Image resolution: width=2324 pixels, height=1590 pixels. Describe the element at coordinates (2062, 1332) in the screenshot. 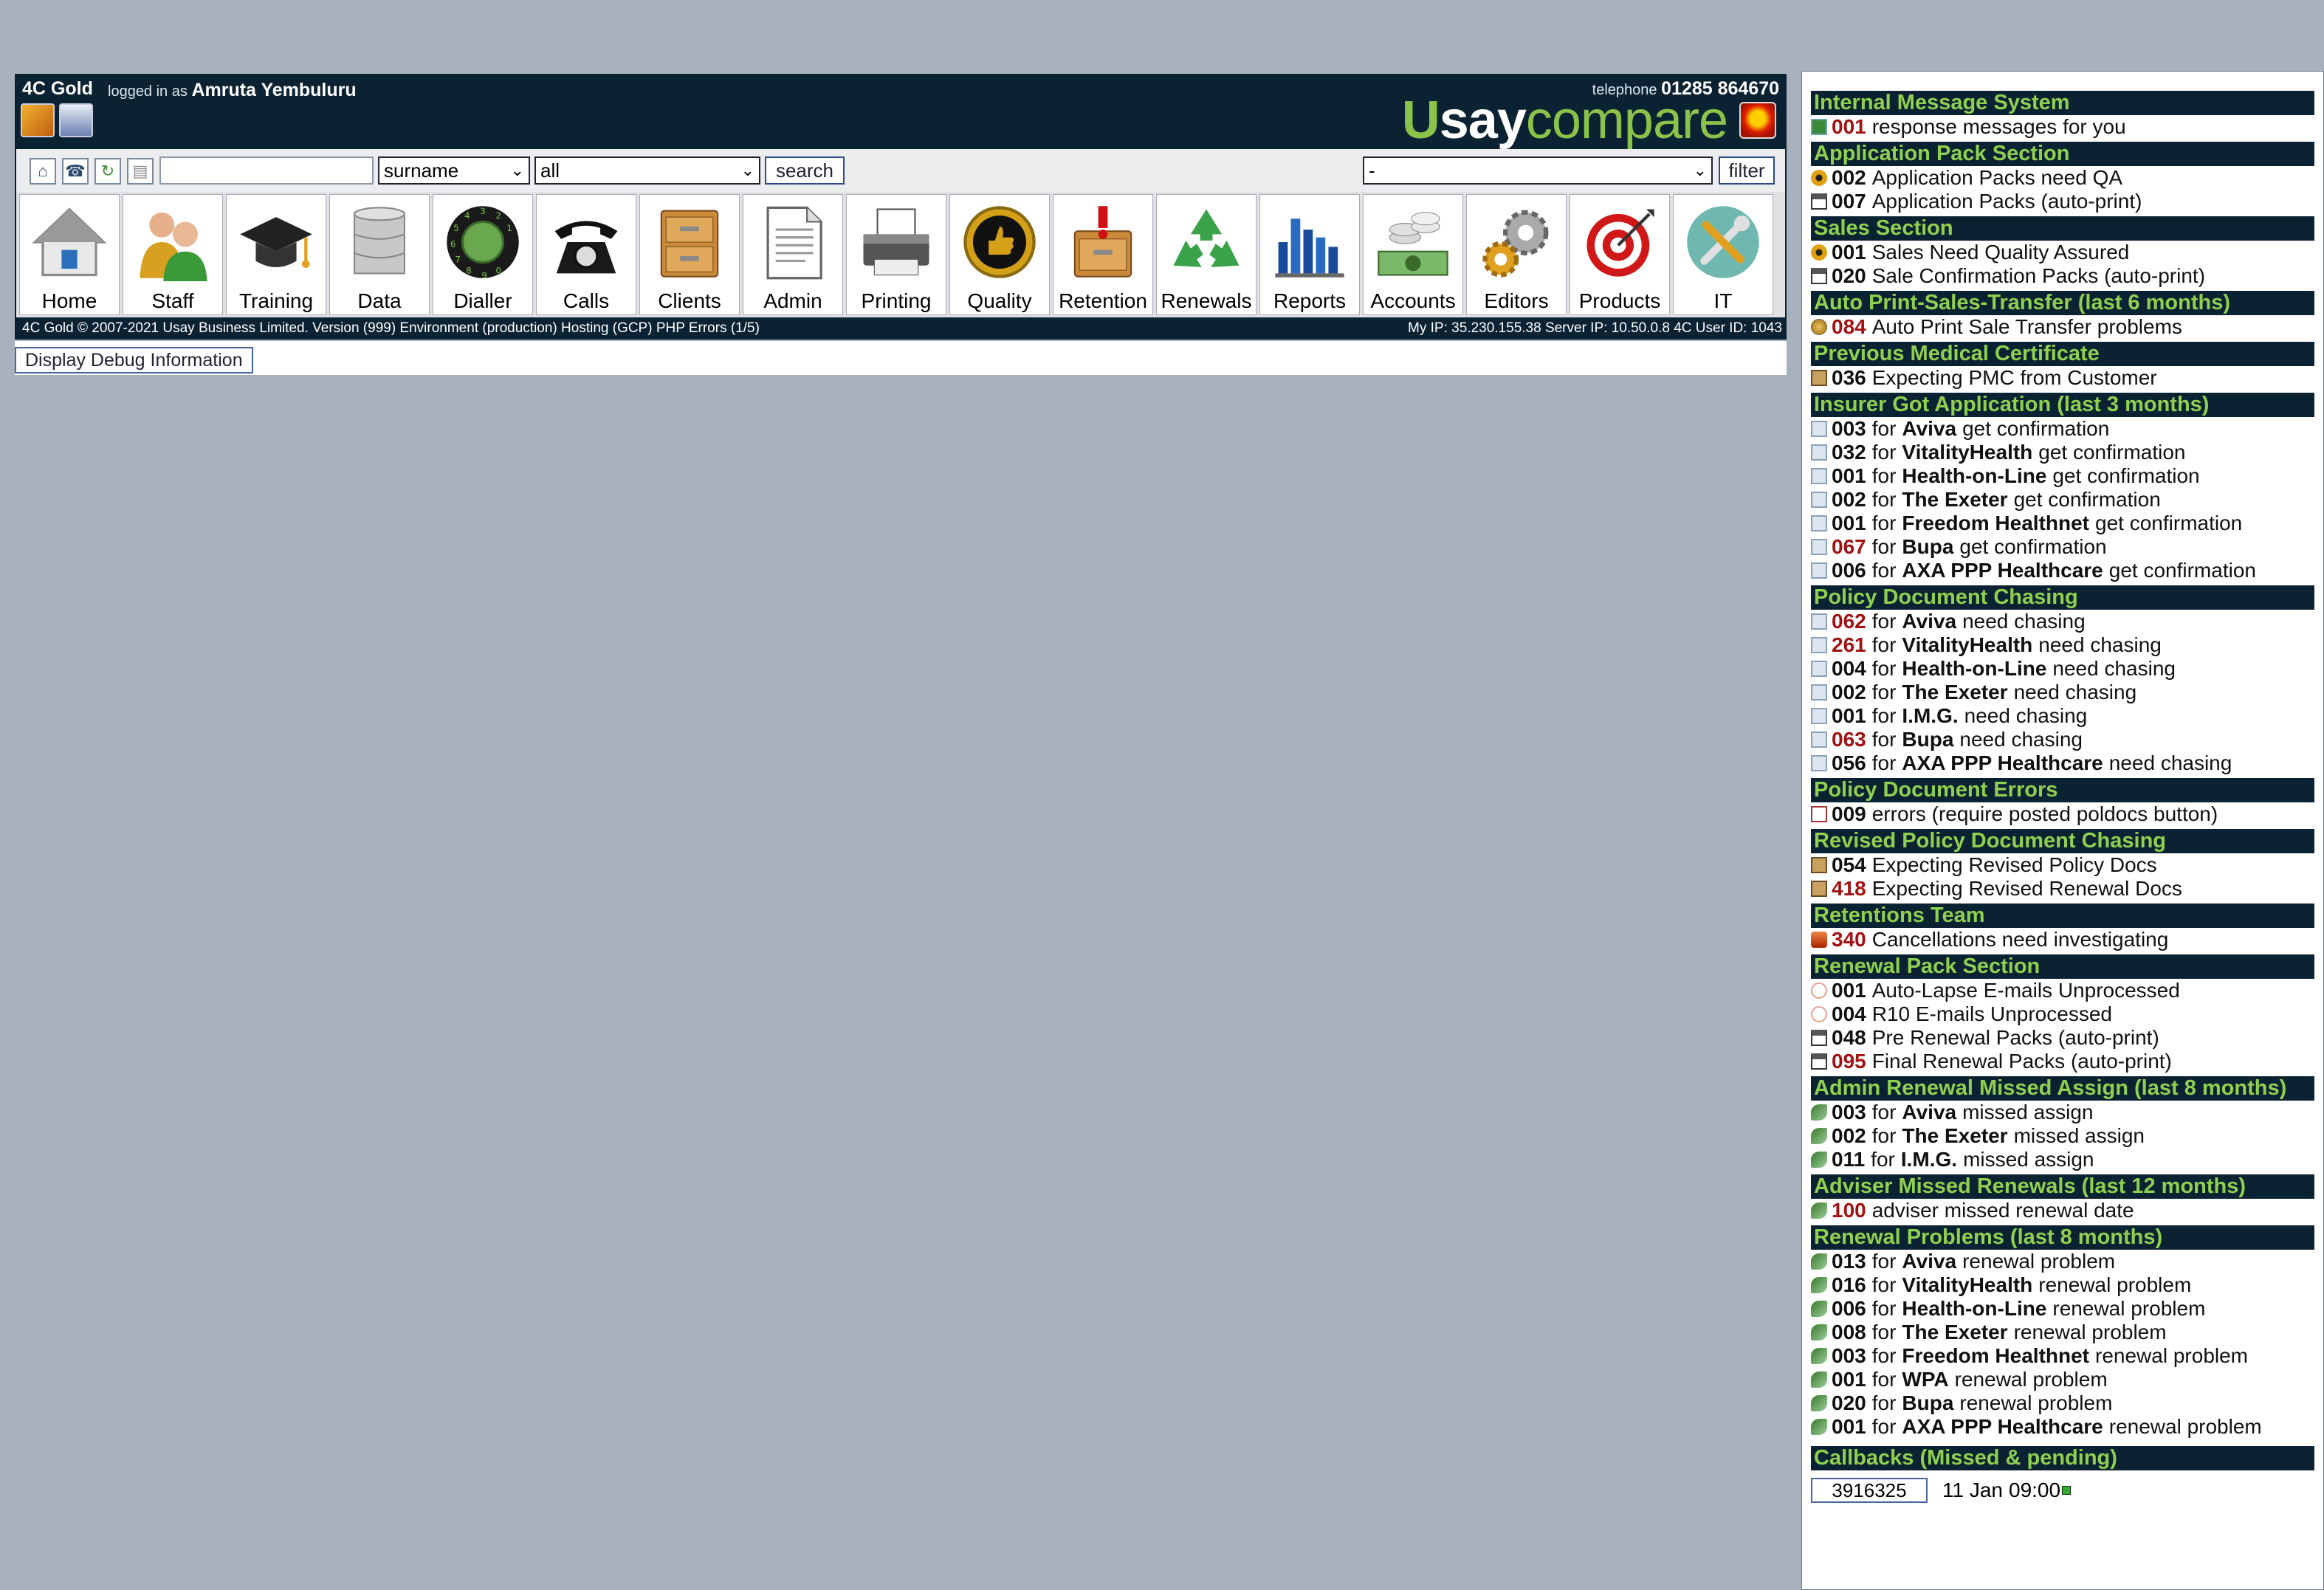

I see `notification-row: 008 for The Exeter renewal problem` at that location.